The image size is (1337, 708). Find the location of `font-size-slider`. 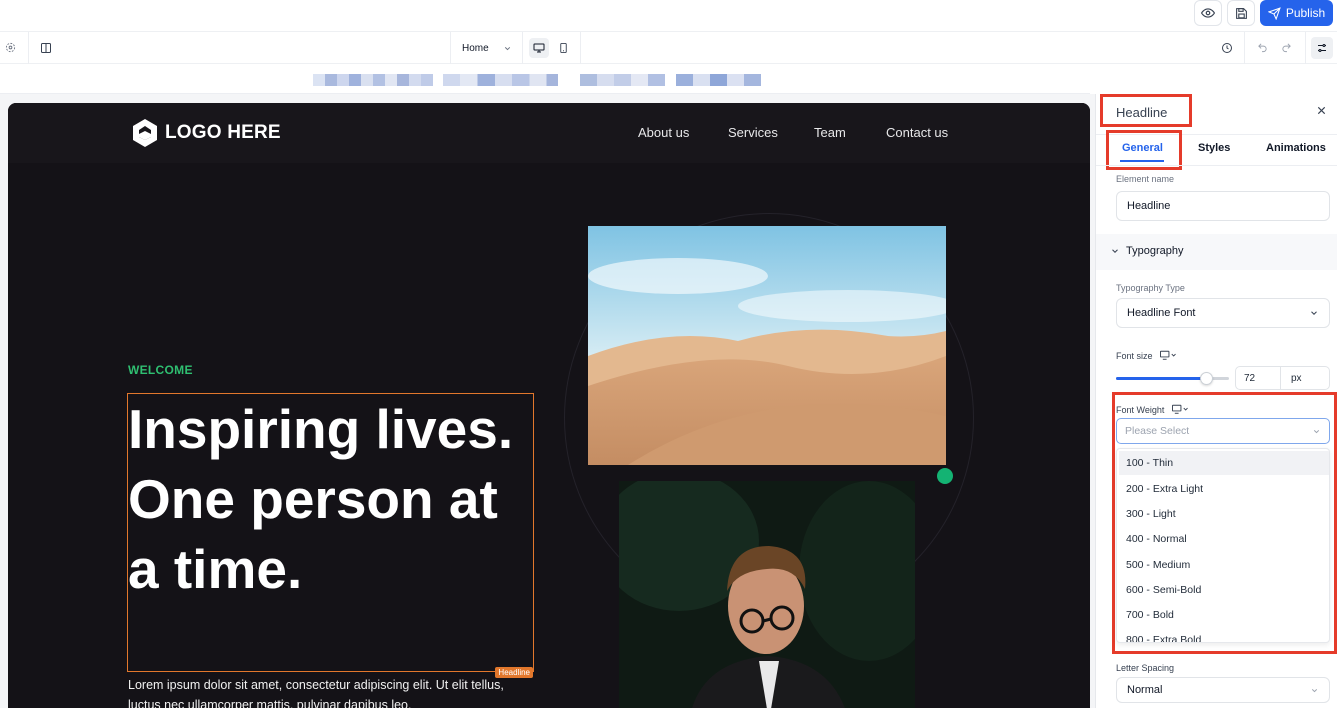

font-size-slider is located at coordinates (1172, 378).